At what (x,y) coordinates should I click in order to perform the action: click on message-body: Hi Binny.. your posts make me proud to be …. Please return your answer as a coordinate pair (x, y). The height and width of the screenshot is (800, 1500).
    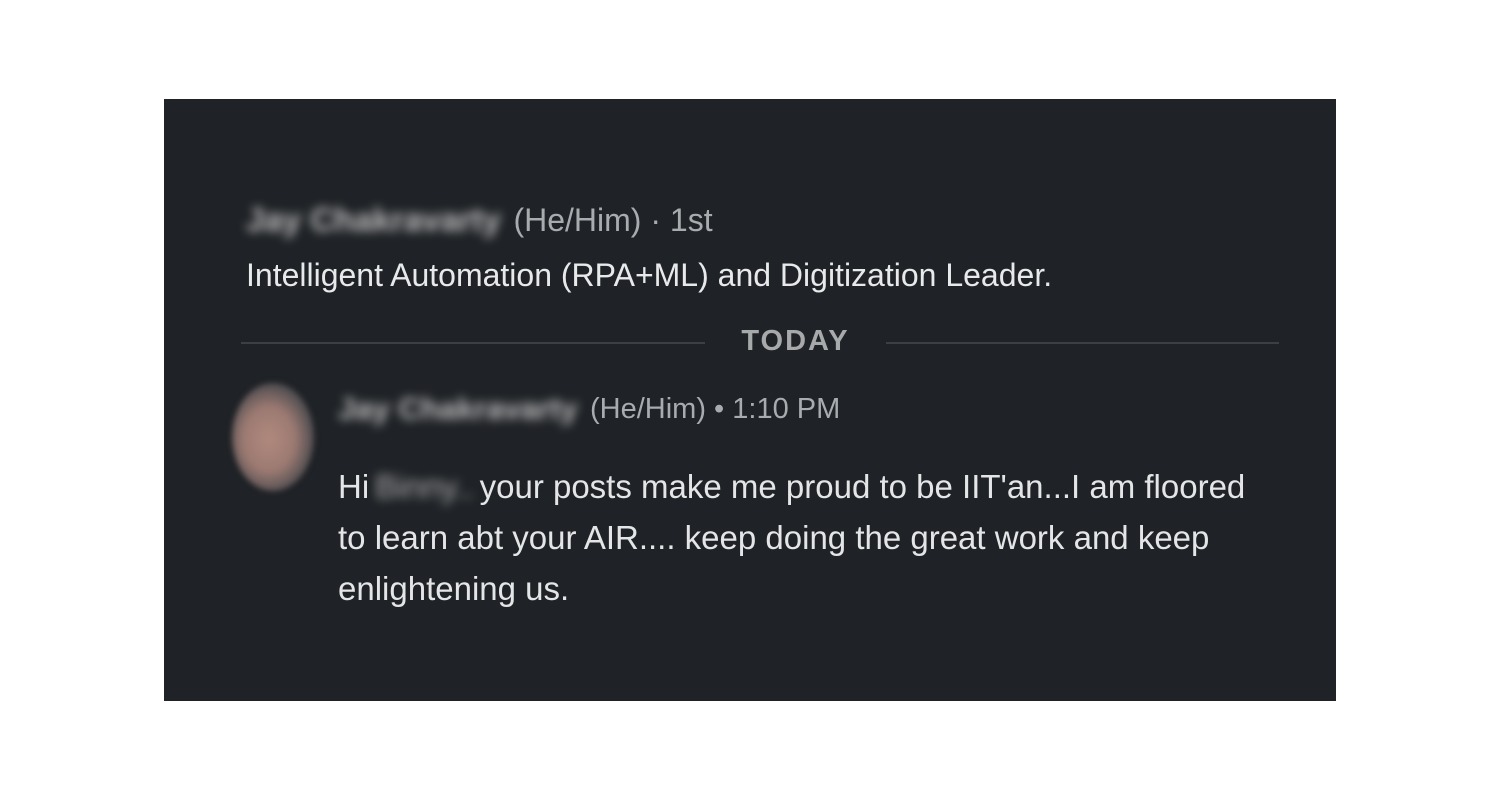
    Looking at the image, I should click on (798, 537).